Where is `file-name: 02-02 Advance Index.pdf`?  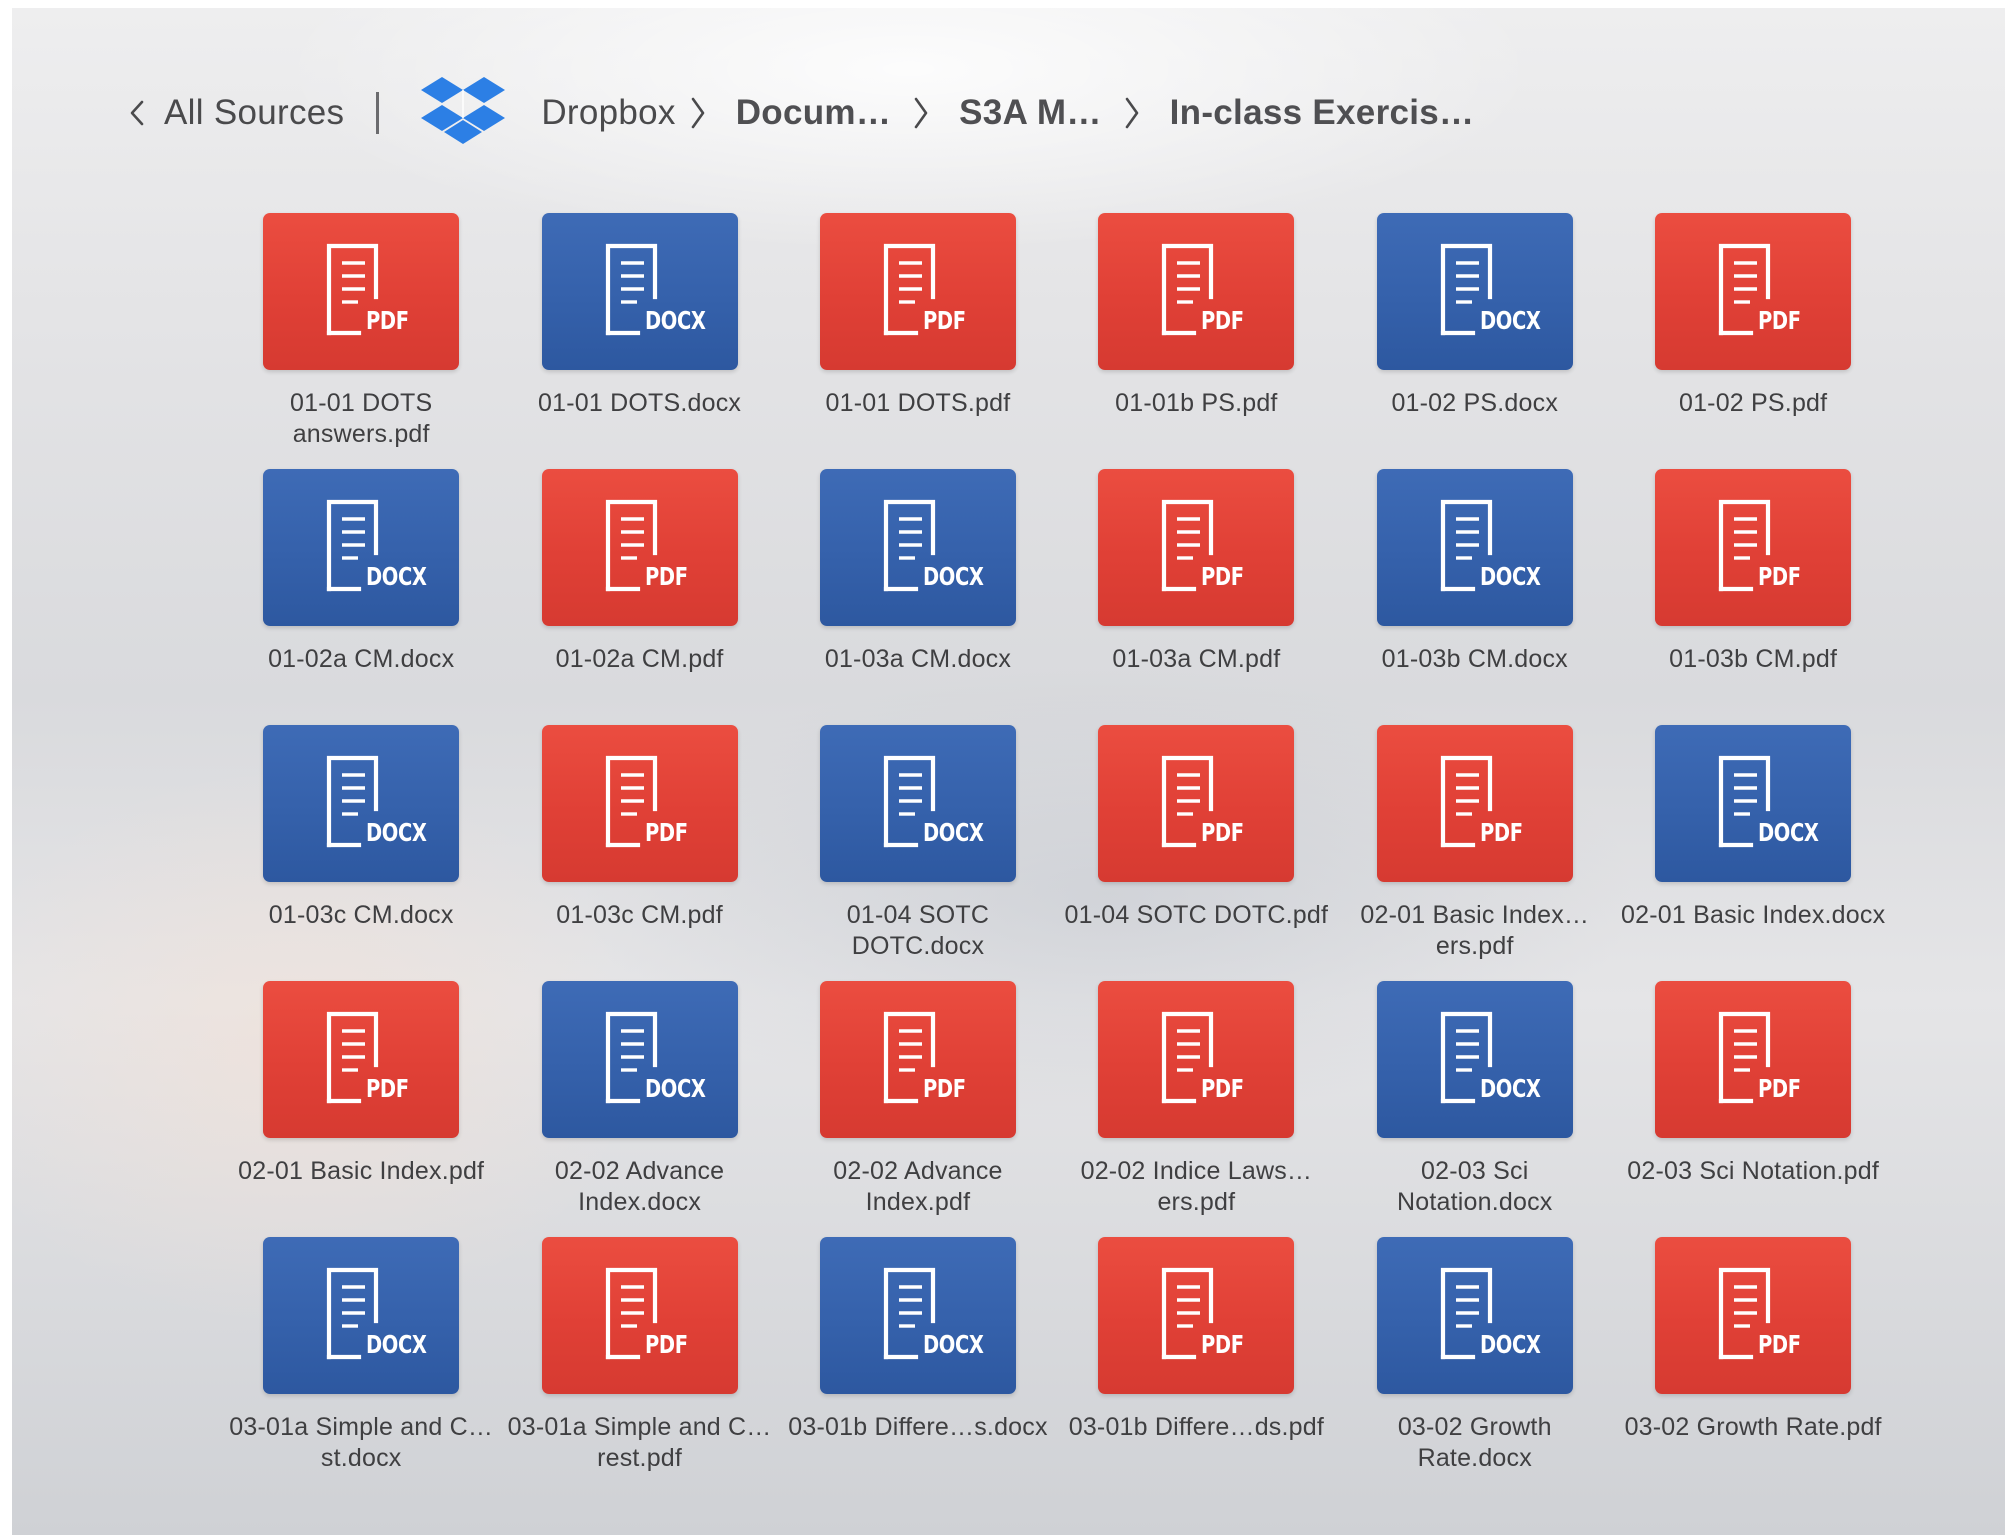
file-name: 02-02 Advance Index.pdf is located at coordinates (918, 1186).